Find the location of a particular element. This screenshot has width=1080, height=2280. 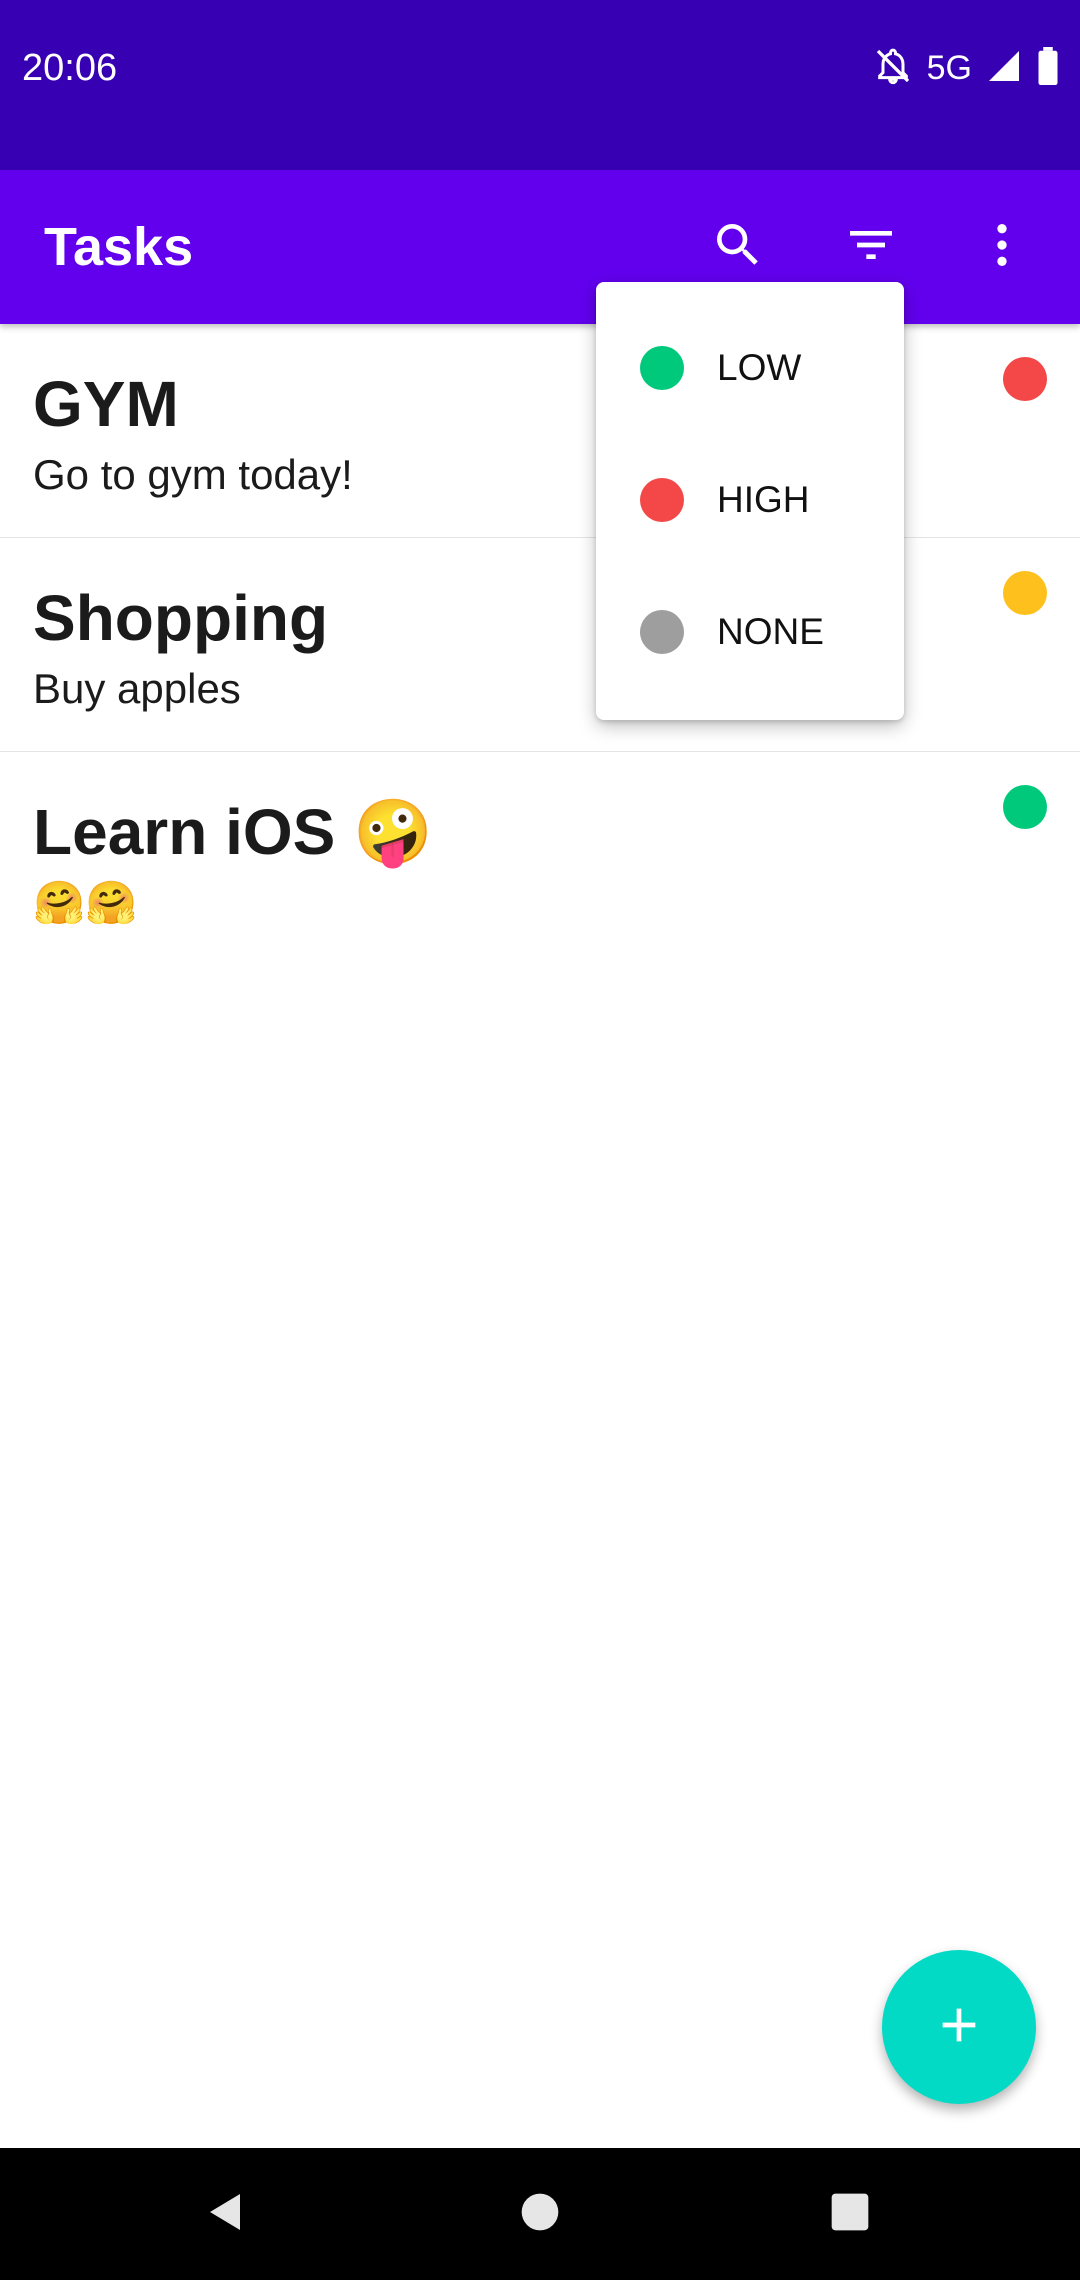

task-item: Learn iOS 🤪 🤗🤗 is located at coordinates (540, 858).